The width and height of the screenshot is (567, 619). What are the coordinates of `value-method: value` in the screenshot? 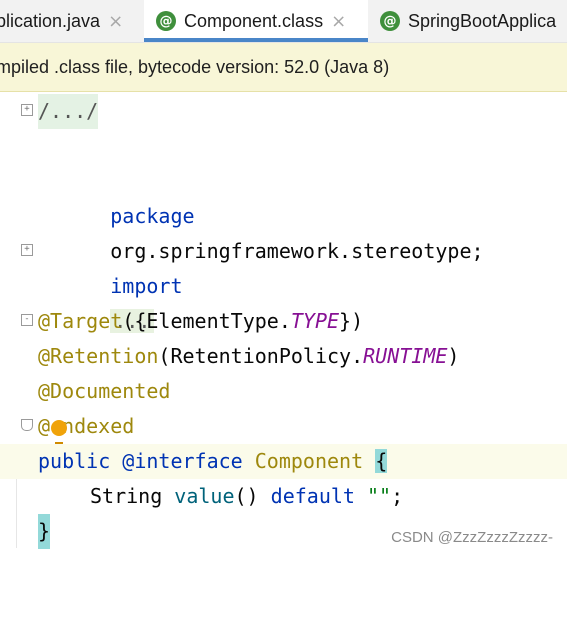 It's located at (204, 496).